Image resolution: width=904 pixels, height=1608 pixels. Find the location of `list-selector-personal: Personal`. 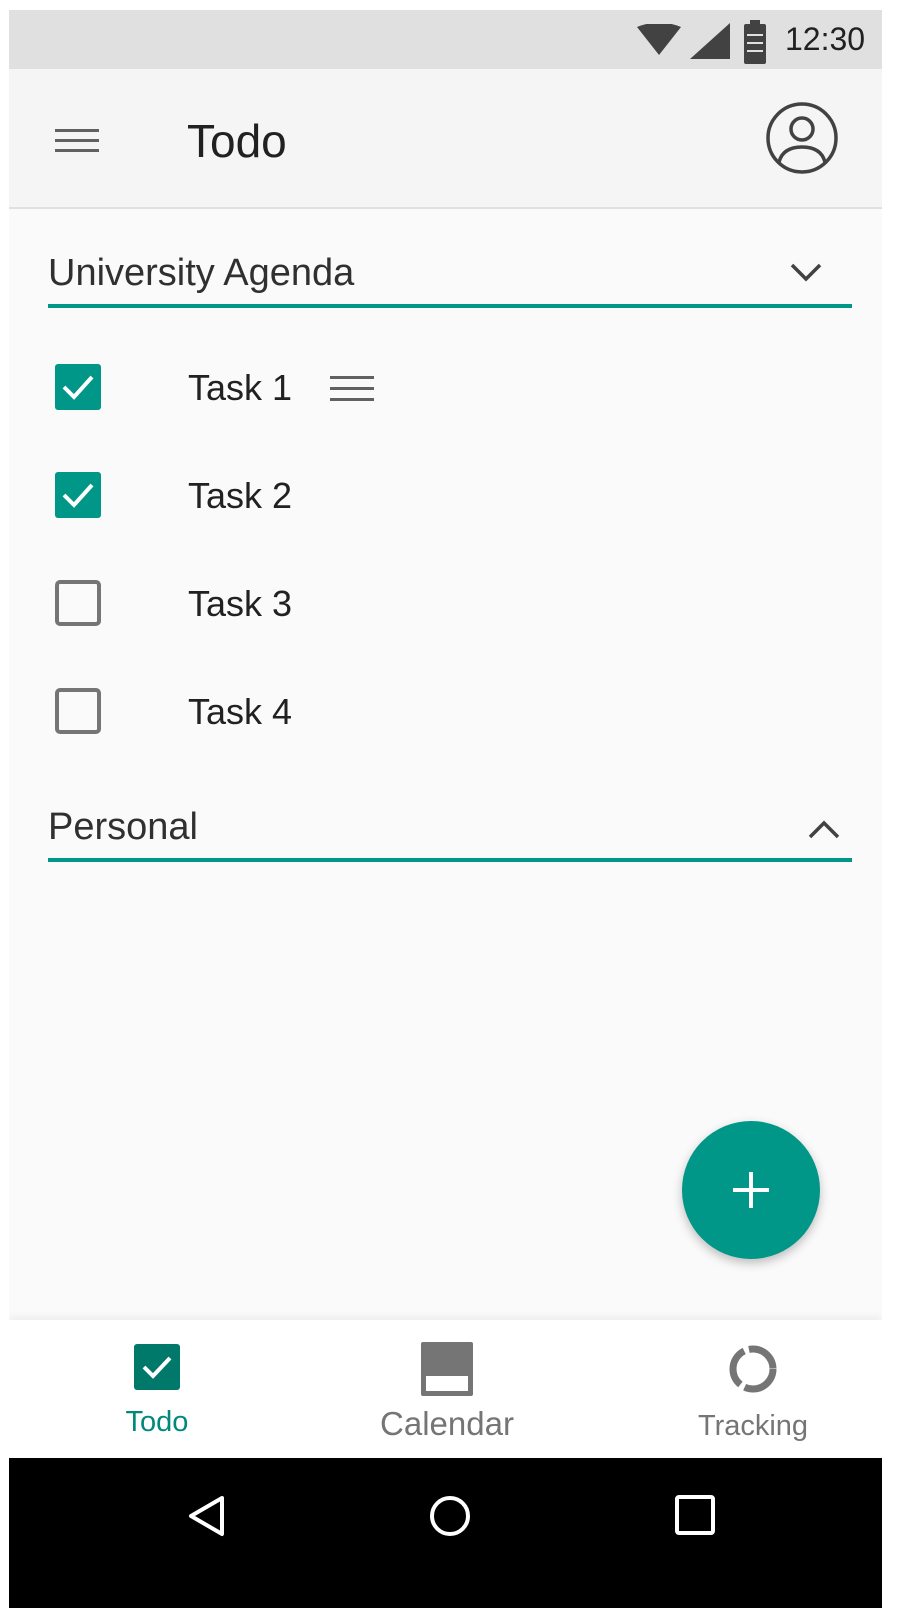

list-selector-personal: Personal is located at coordinates (450, 828).